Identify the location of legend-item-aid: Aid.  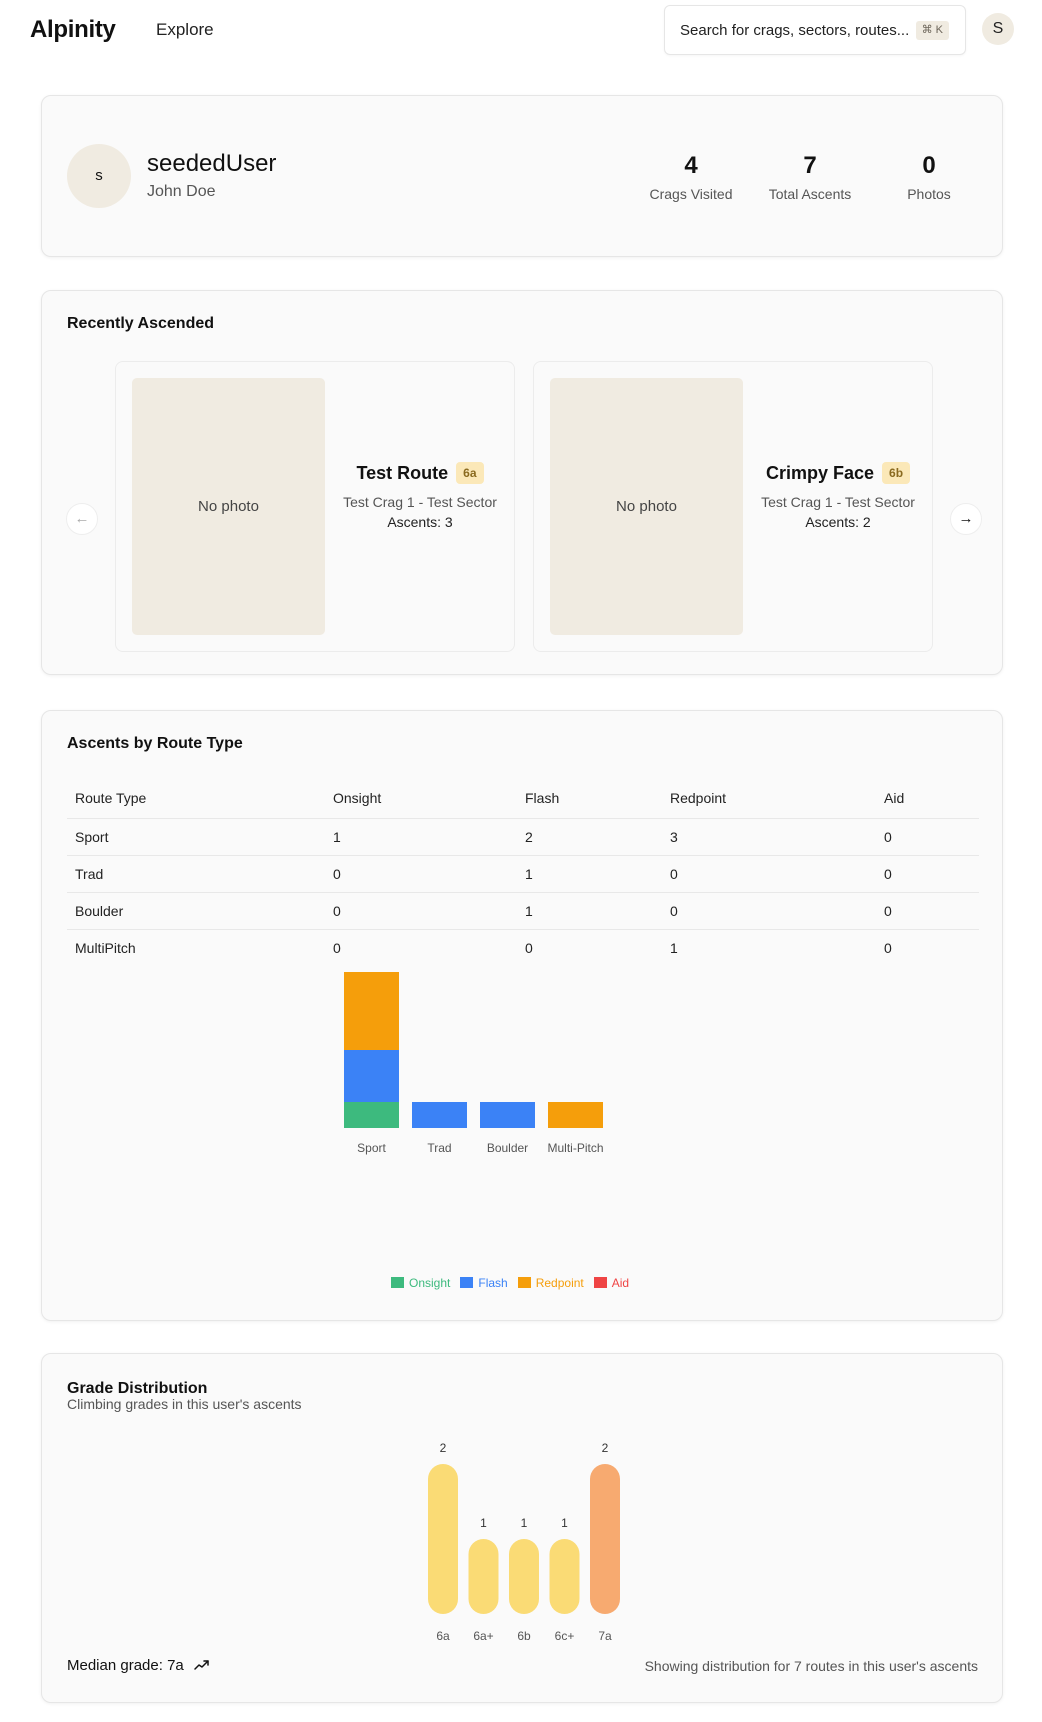
(611, 1283).